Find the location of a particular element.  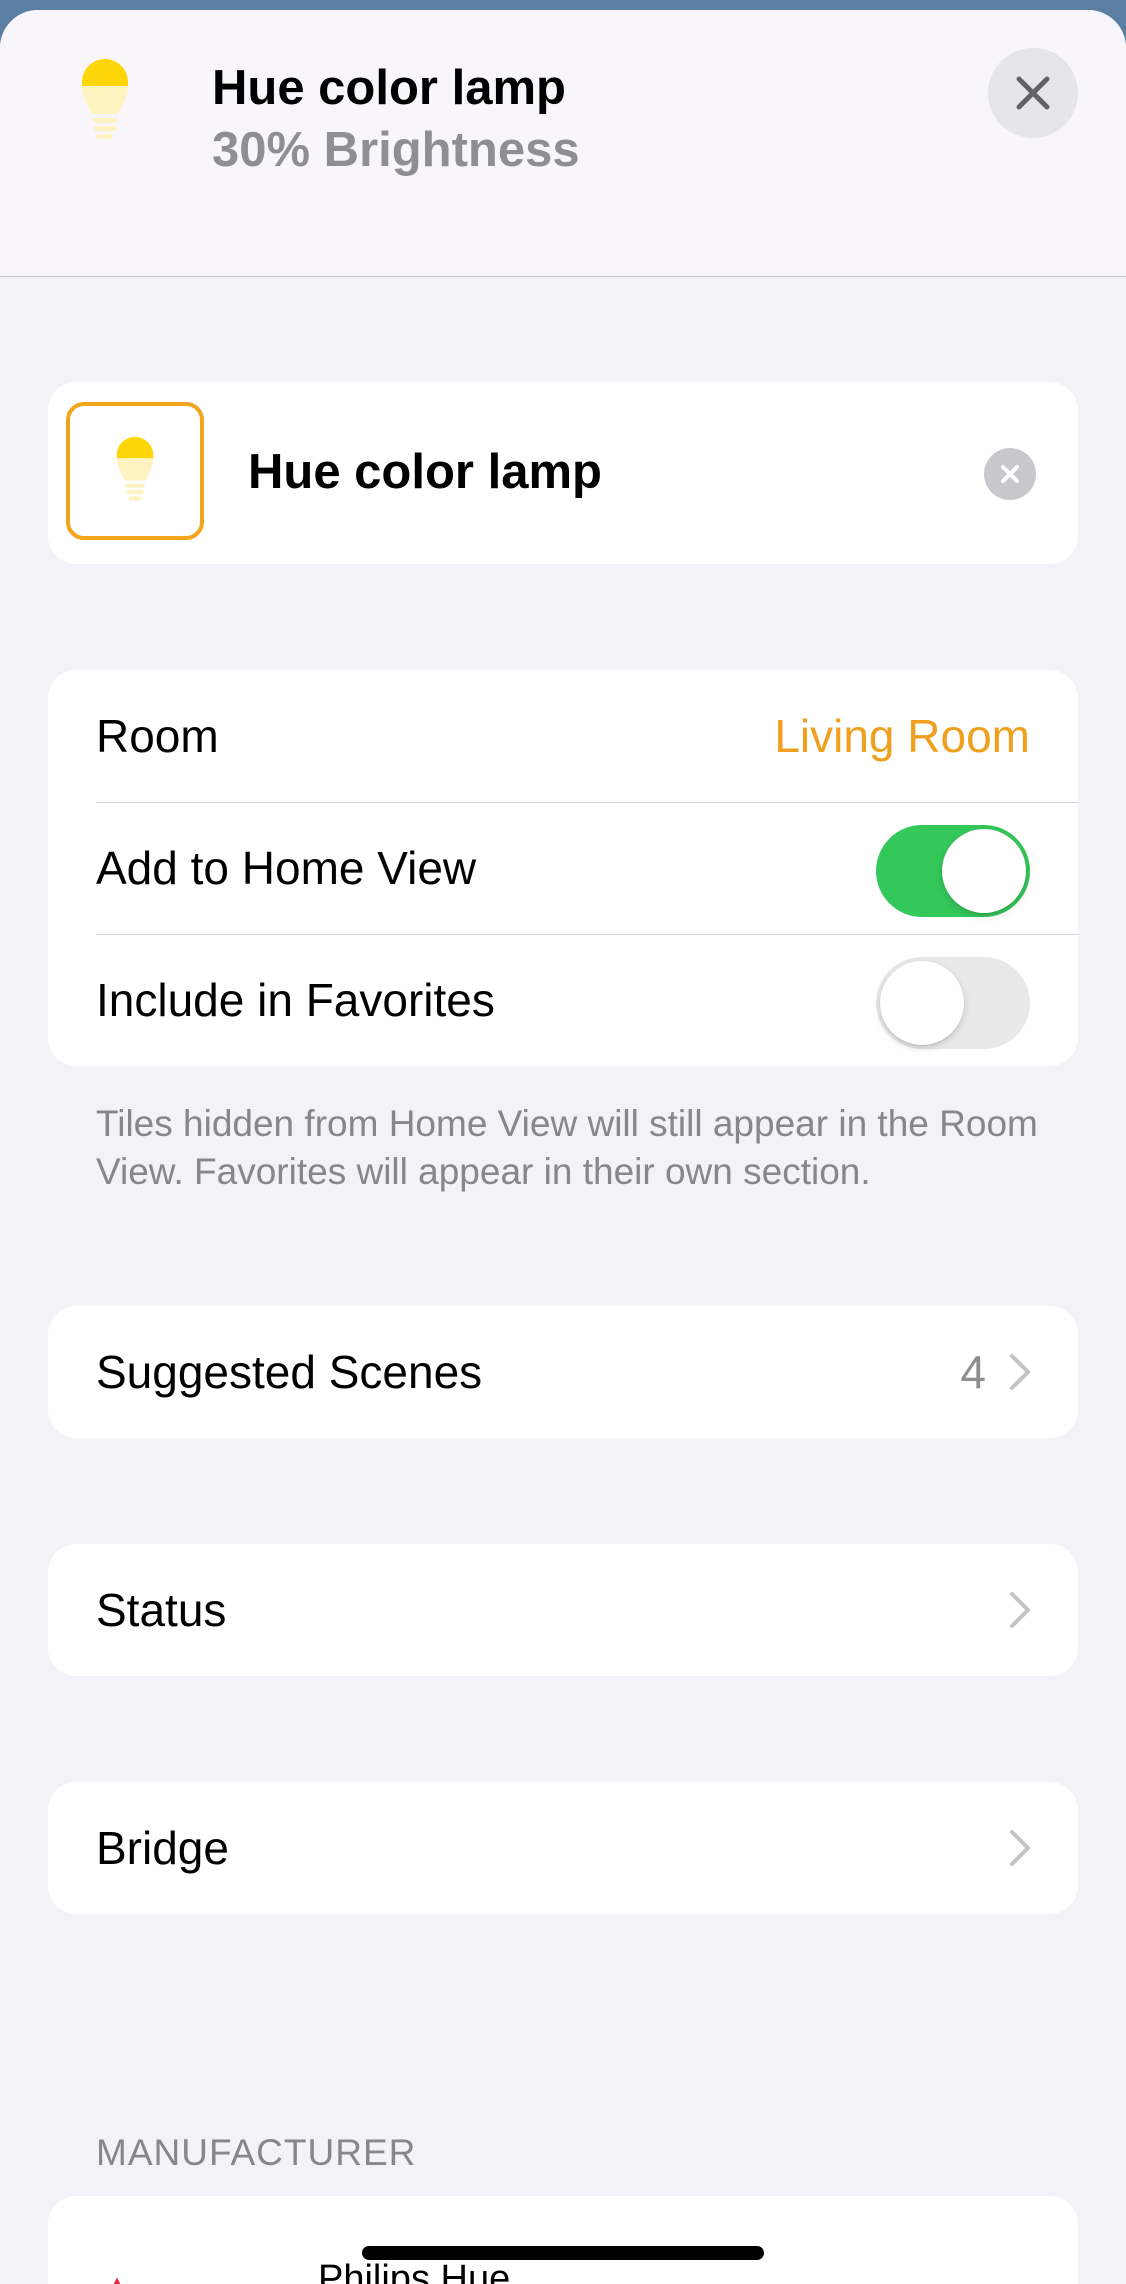

manufacturer-logo-icon is located at coordinates (117, 2280).